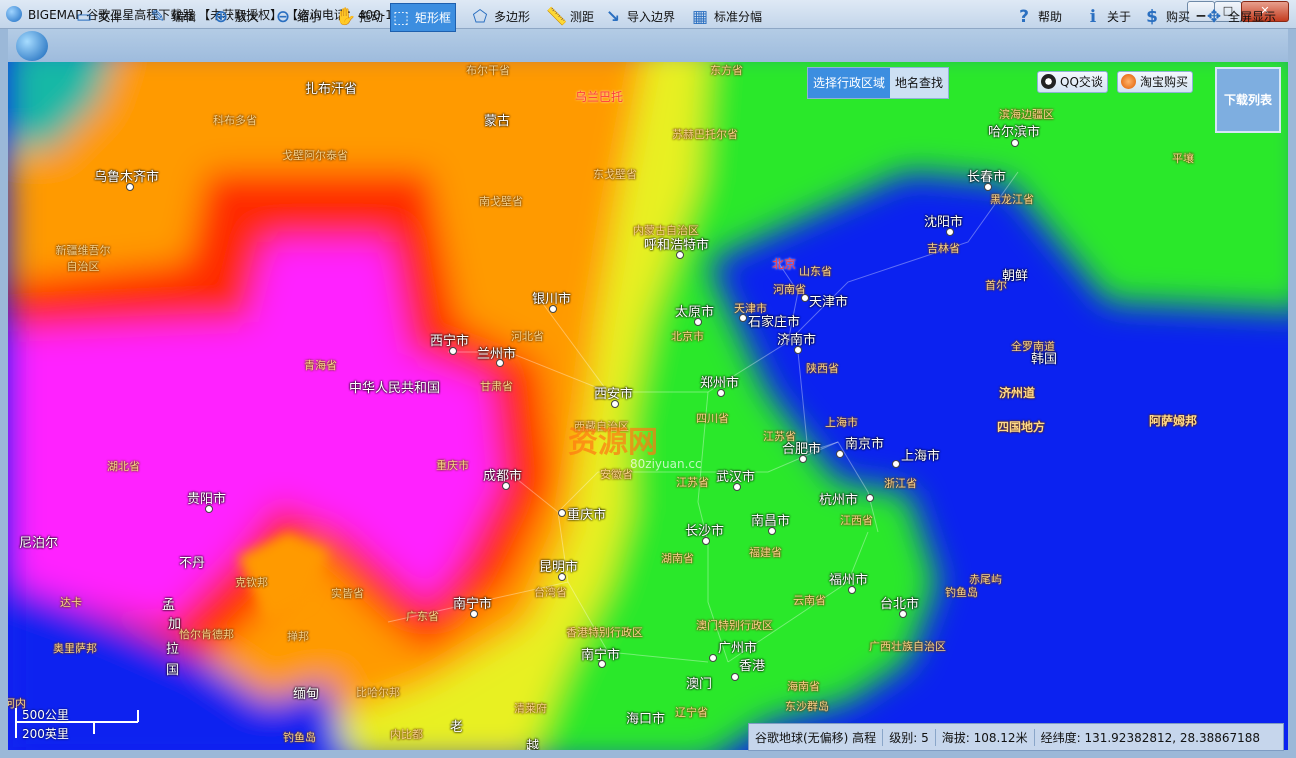  Describe the element at coordinates (283, 16) in the screenshot. I see `zoom-out-icon: ⊖` at that location.